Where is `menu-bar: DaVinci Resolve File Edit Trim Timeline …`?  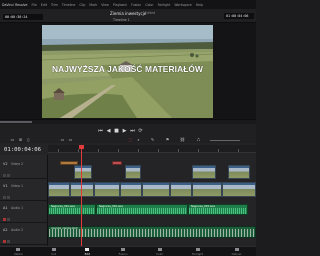 menu-bar: DaVinci Resolve File Edit Trim Timeline … is located at coordinates (128, 4).